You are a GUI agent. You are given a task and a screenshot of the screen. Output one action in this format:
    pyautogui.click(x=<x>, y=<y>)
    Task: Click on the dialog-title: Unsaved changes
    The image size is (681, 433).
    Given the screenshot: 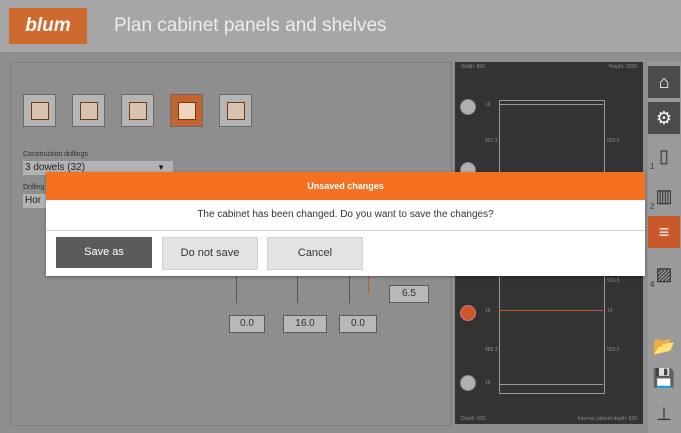 What is the action you would take?
    pyautogui.click(x=345, y=186)
    